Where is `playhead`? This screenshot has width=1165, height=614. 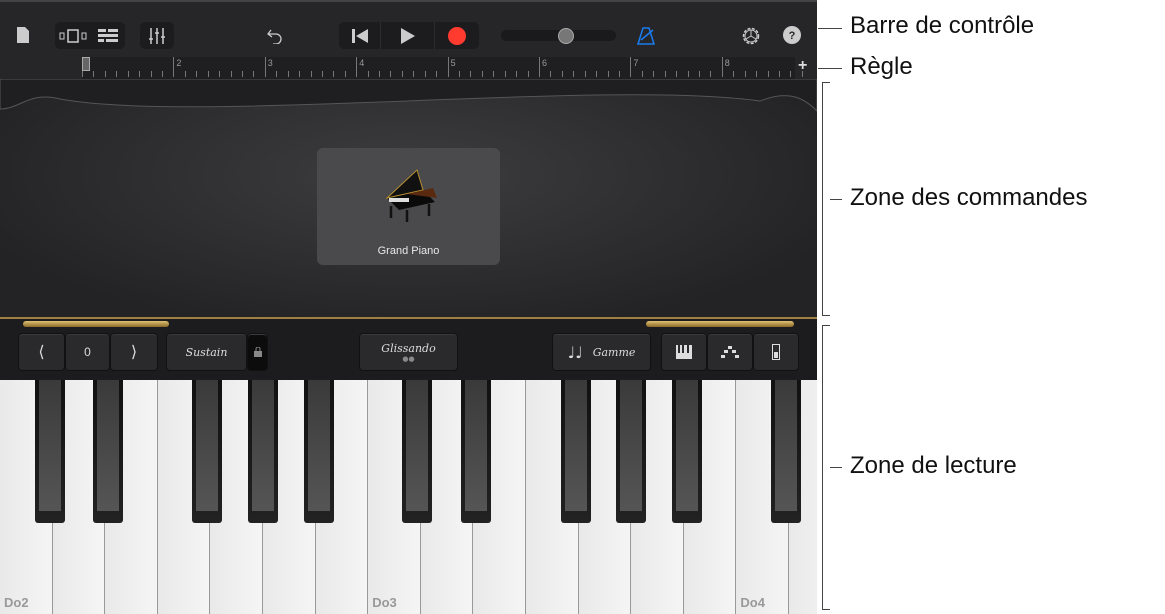
playhead is located at coordinates (86, 64).